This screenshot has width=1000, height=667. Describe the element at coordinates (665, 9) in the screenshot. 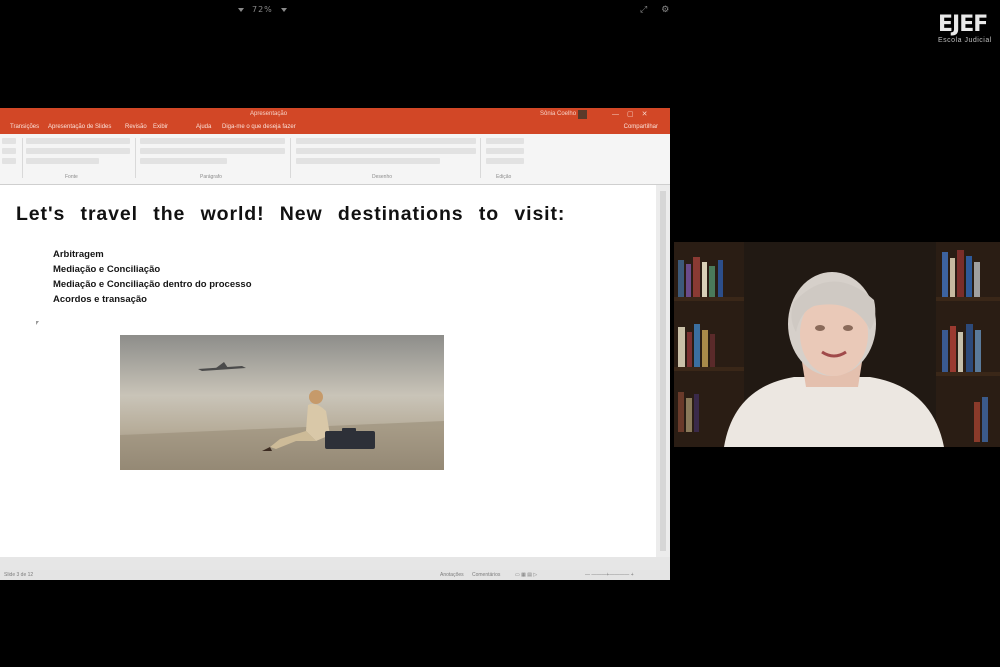

I see `options-icon: ⚙` at that location.